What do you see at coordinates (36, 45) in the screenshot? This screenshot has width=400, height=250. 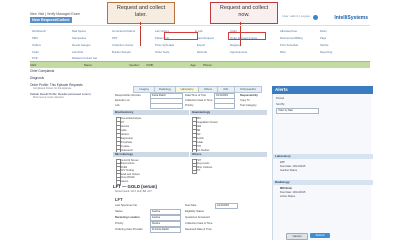 I see `nav-item: Outbox` at bounding box center [36, 45].